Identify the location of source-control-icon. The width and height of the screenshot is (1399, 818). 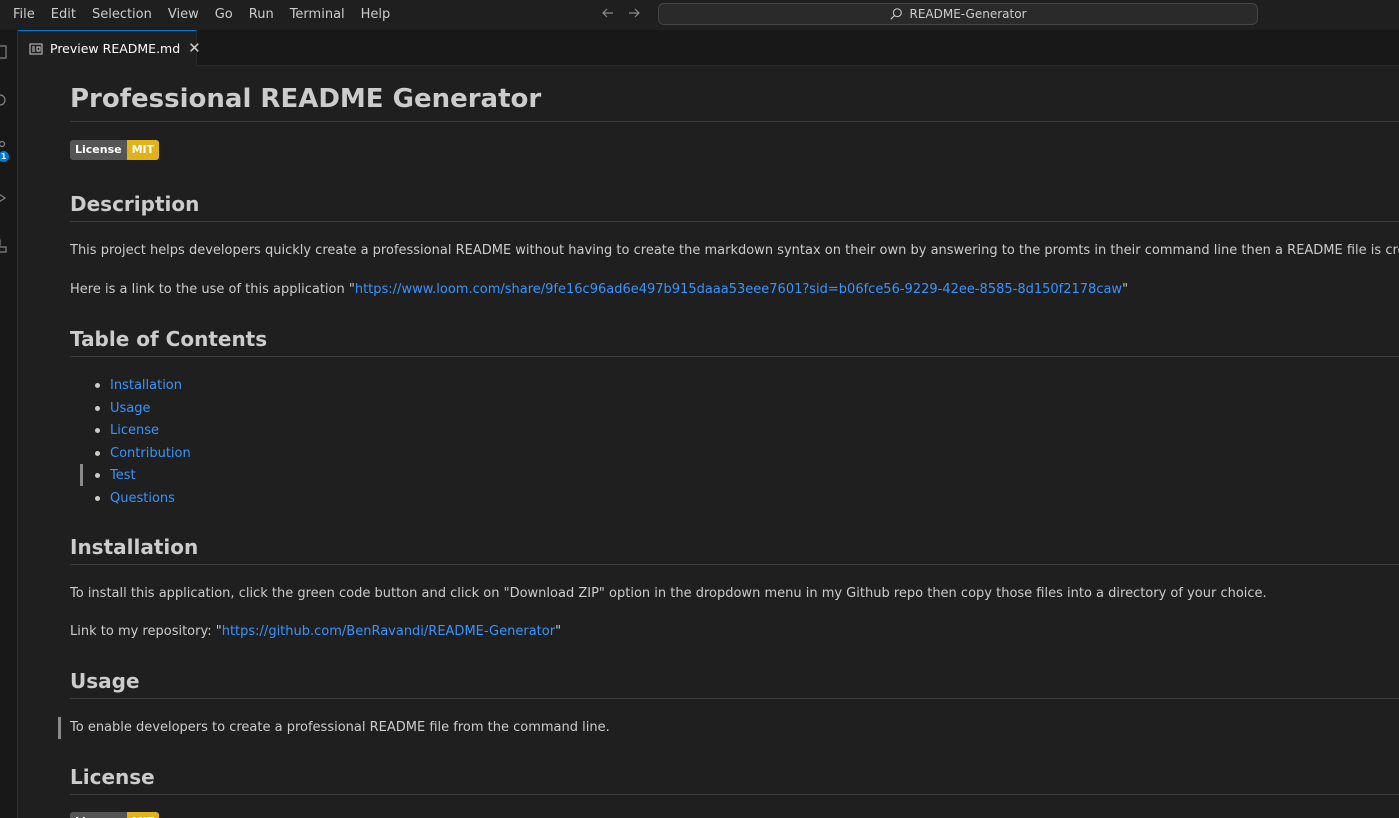
(4, 145).